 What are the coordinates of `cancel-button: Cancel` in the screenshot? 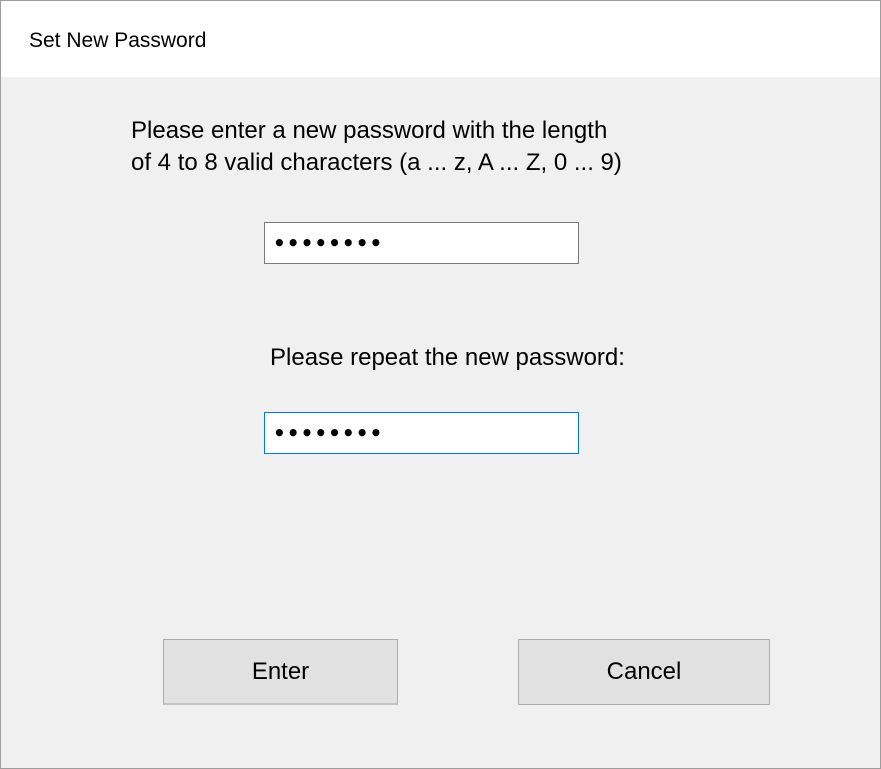 It's located at (644, 672).